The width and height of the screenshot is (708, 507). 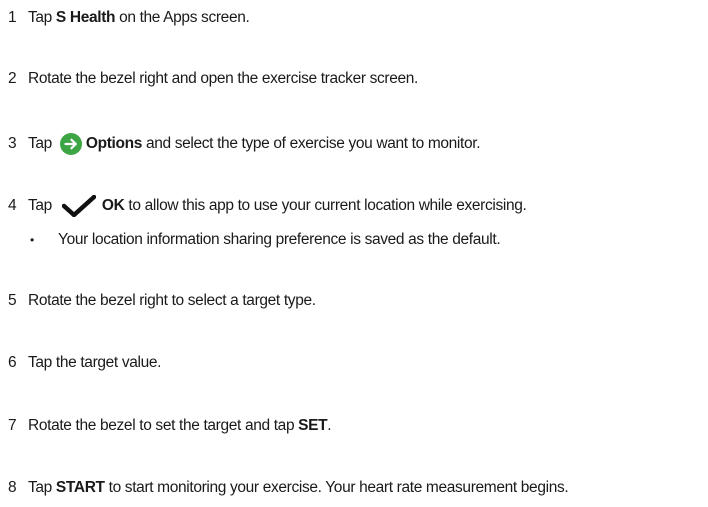 I want to click on ok-label: OK, so click(x=113, y=206).